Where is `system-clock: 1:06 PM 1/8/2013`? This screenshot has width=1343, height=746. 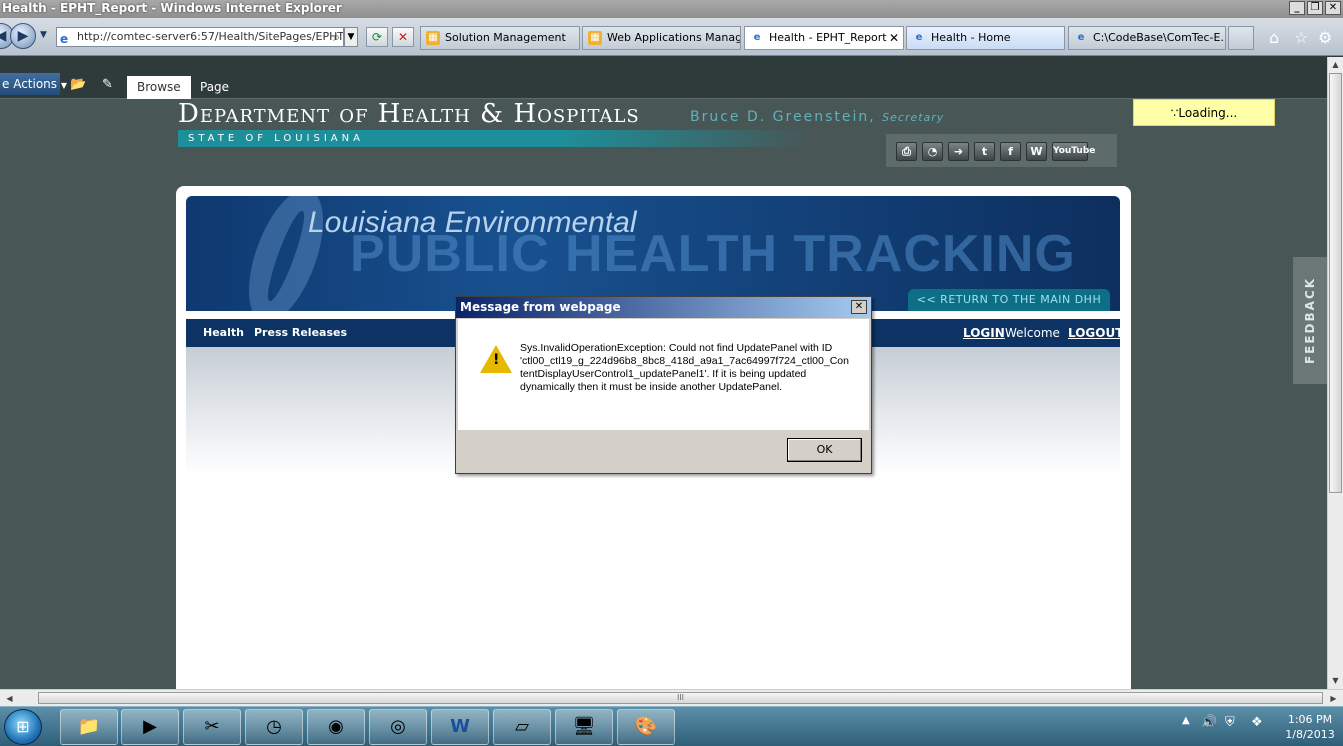
system-clock: 1:06 PM 1/8/2013 is located at coordinates (1310, 727).